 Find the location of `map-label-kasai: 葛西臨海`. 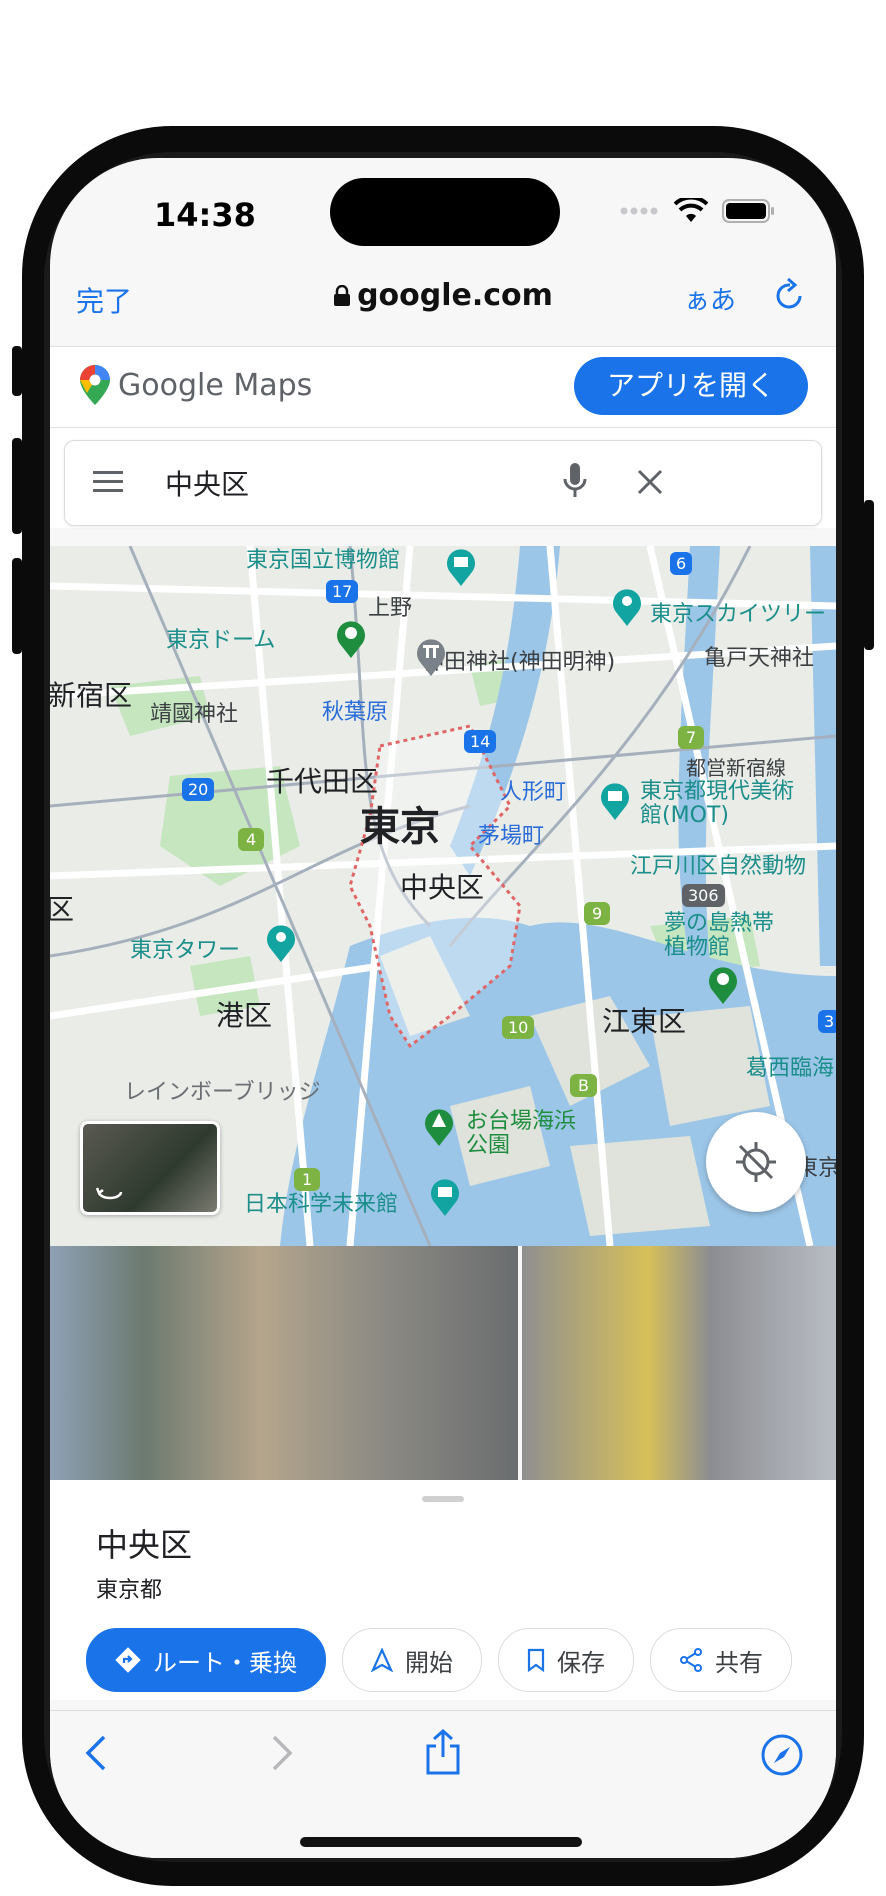

map-label-kasai: 葛西臨海 is located at coordinates (790, 1066).